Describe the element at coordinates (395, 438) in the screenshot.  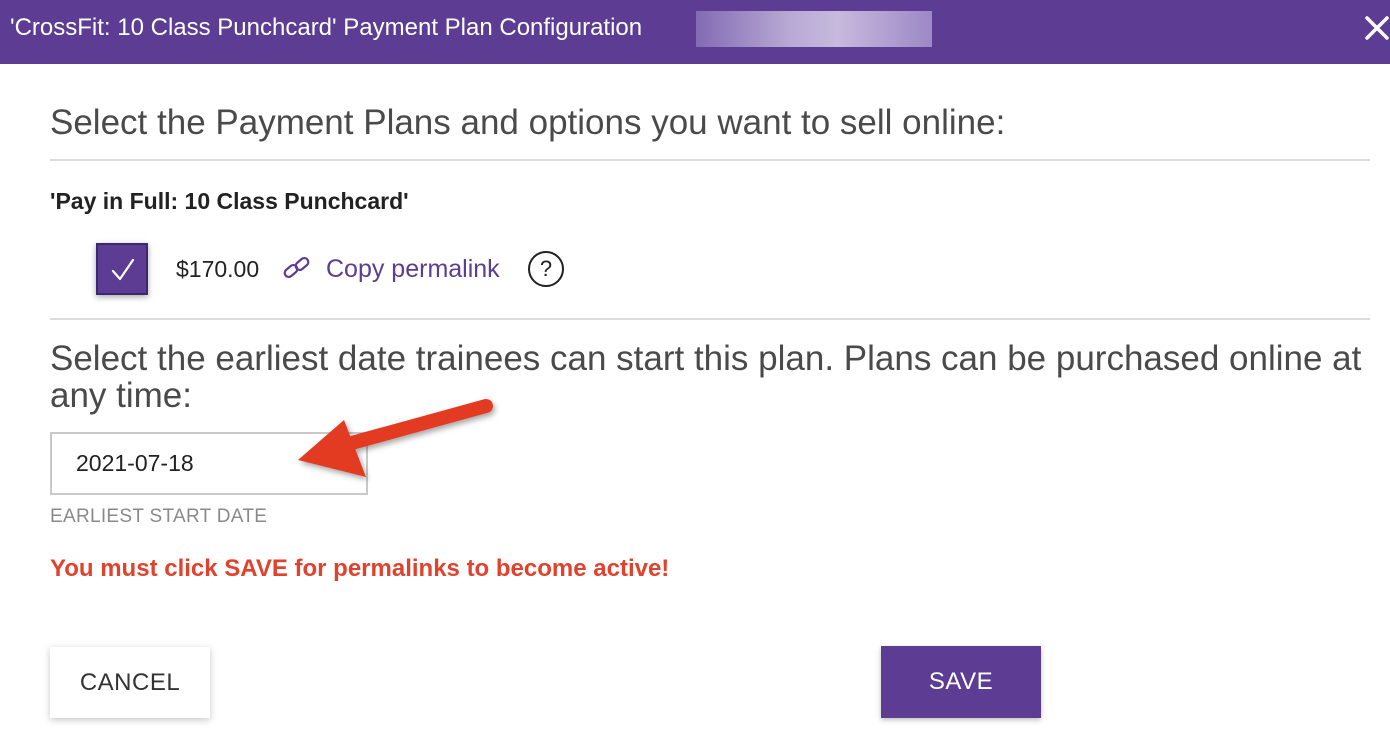
I see `annotation-arrow-icon` at that location.